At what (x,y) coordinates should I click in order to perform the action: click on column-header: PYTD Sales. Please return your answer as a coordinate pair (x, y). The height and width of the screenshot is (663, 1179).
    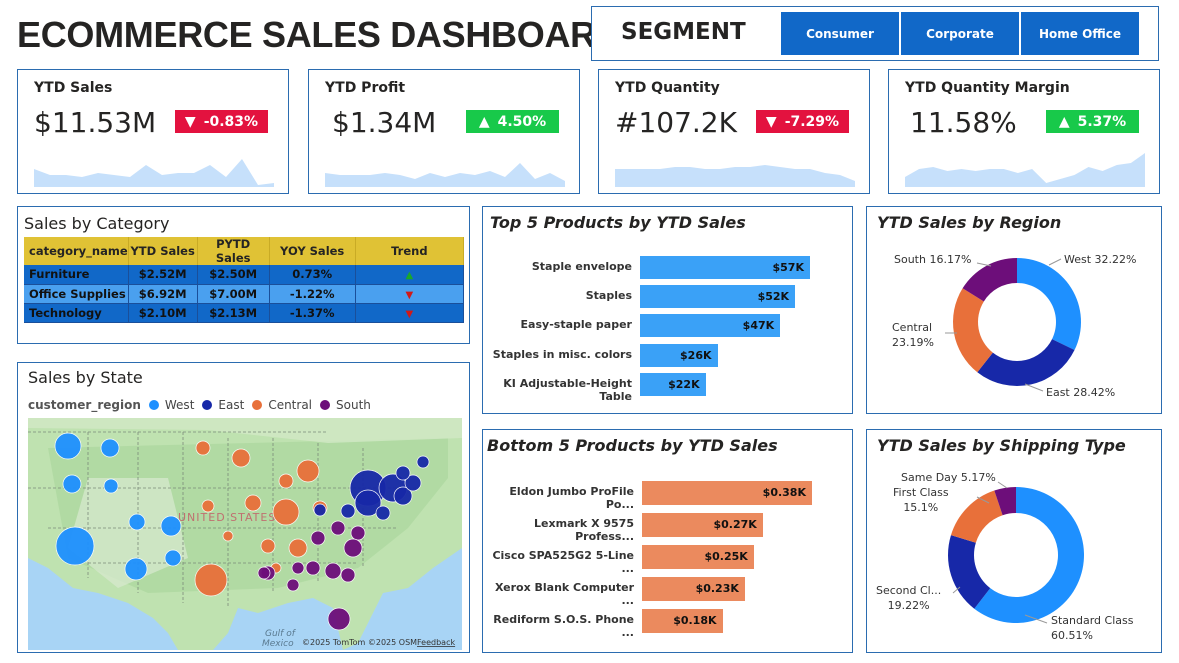
    Looking at the image, I should click on (233, 251).